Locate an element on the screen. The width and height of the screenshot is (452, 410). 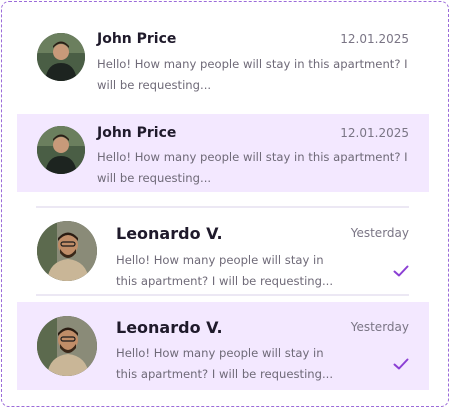
divider is located at coordinates (222, 295).